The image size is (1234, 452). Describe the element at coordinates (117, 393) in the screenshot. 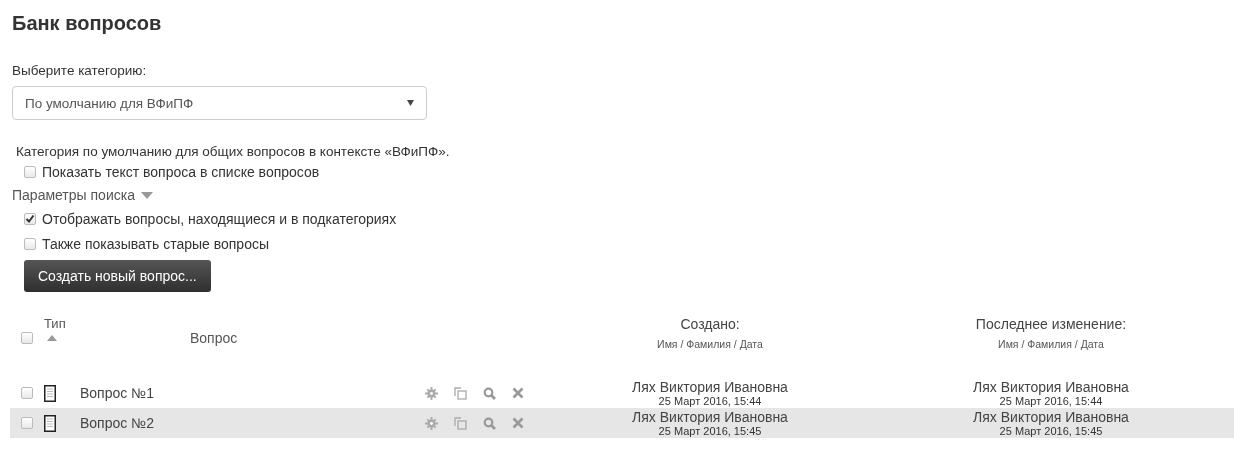

I see `question-name: Вопрос №1` at that location.